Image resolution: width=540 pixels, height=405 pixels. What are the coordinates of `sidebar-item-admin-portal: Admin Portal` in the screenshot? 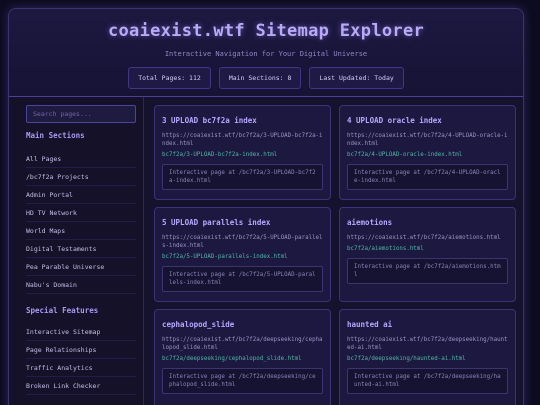 It's located at (81, 195).